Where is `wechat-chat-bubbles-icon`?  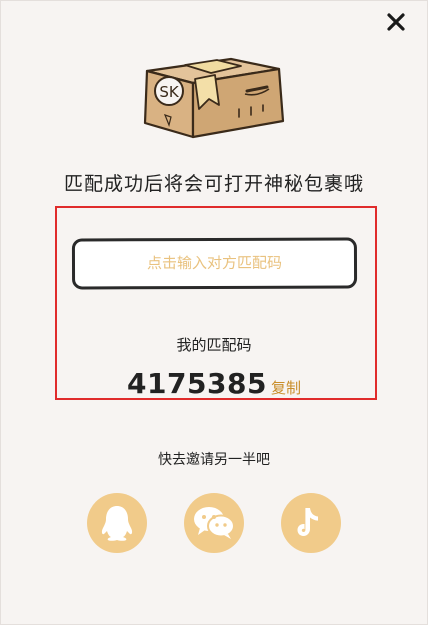
wechat-chat-bubbles-icon is located at coordinates (214, 523).